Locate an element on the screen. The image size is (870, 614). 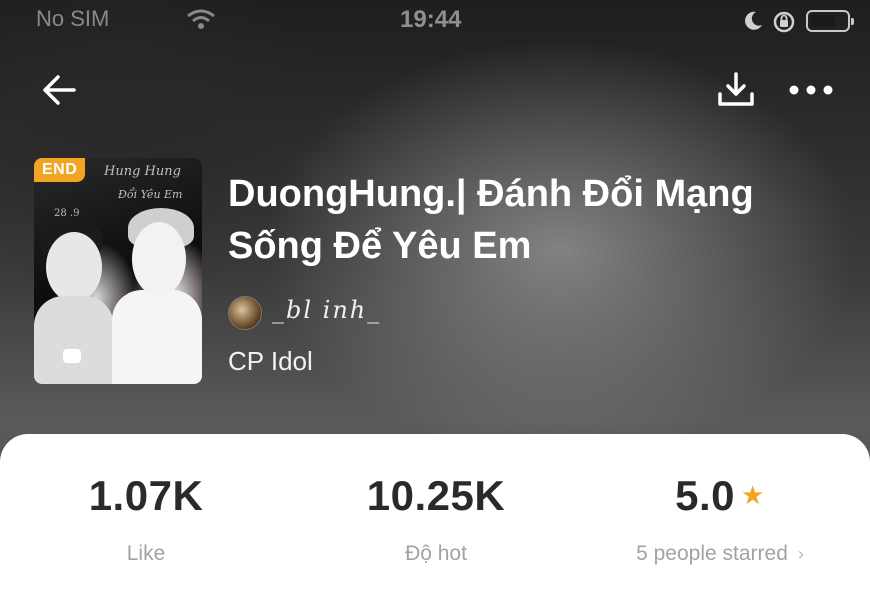
wifi-icon is located at coordinates (201, 21).